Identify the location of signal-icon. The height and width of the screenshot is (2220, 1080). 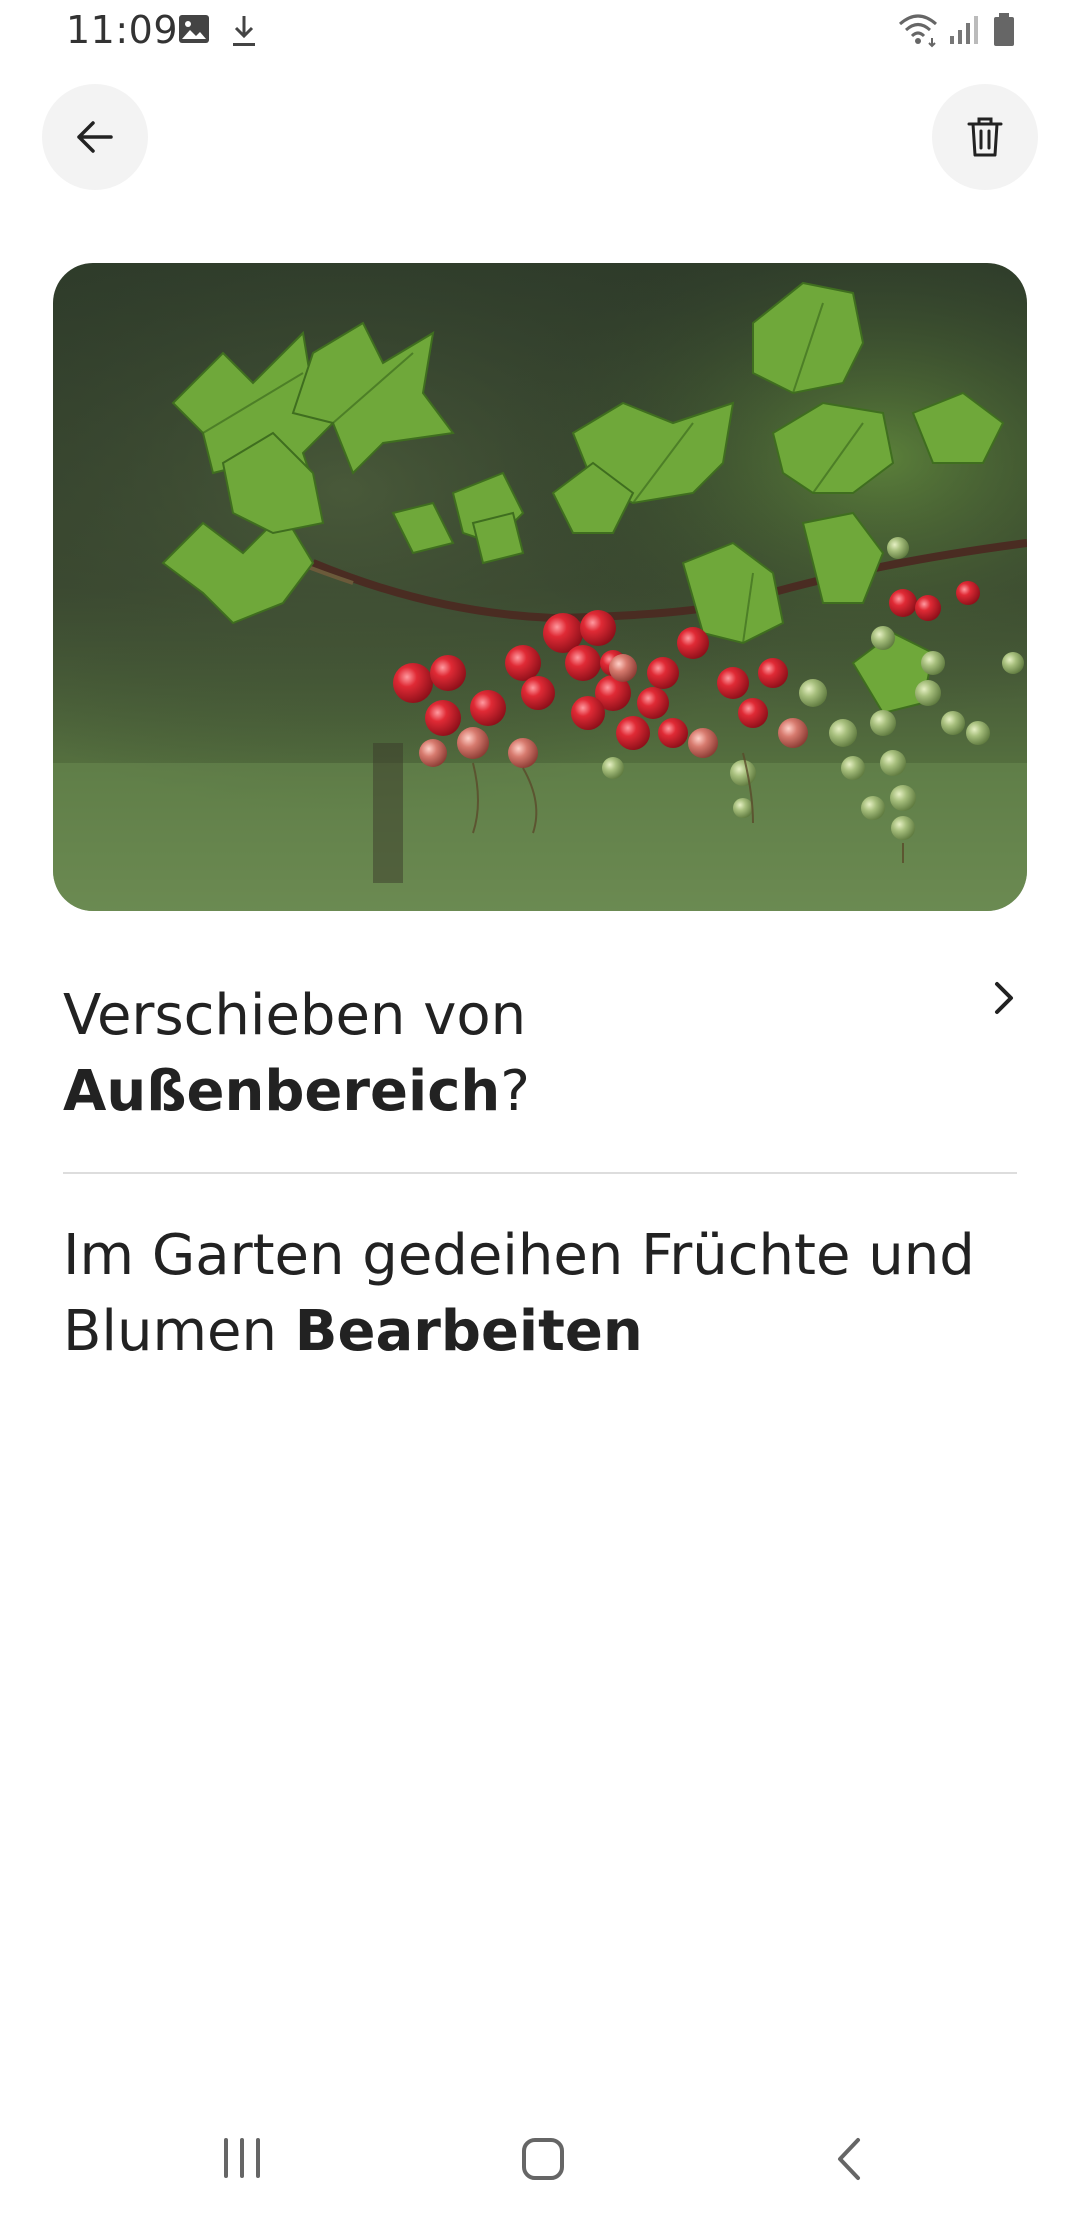
(964, 32).